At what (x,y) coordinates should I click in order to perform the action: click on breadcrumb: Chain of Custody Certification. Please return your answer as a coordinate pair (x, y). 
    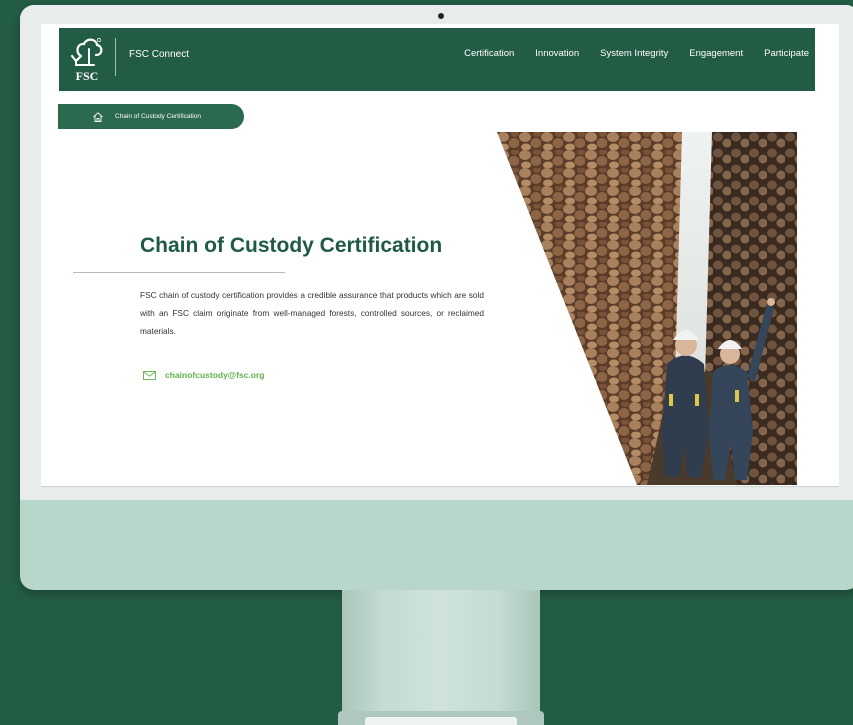
    Looking at the image, I should click on (151, 116).